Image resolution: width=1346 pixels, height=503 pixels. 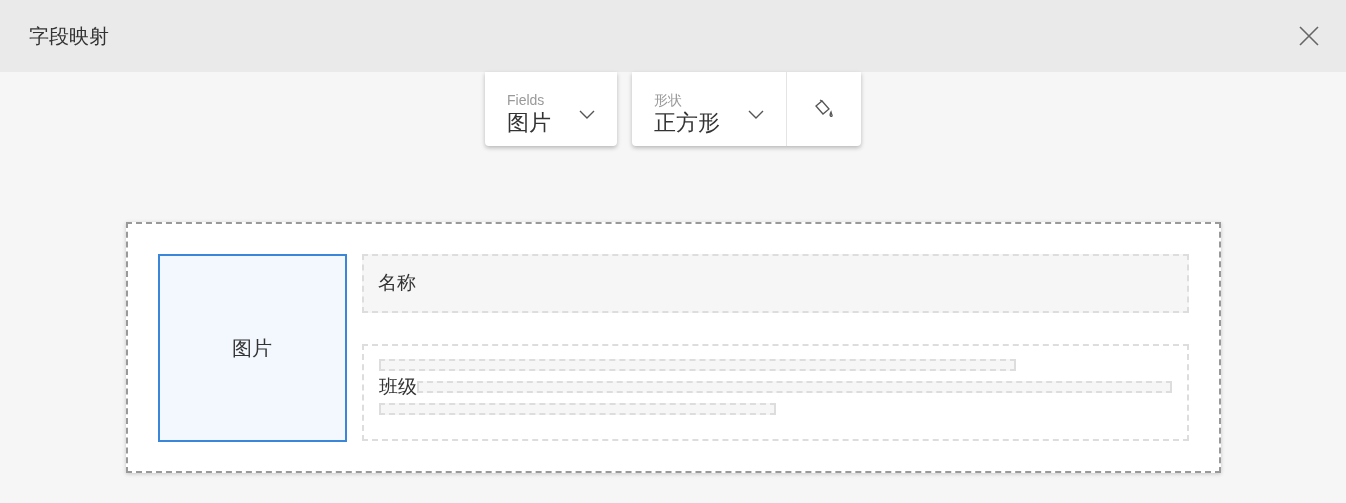 What do you see at coordinates (775, 283) in the screenshot?
I see `name-field-slot: 名称` at bounding box center [775, 283].